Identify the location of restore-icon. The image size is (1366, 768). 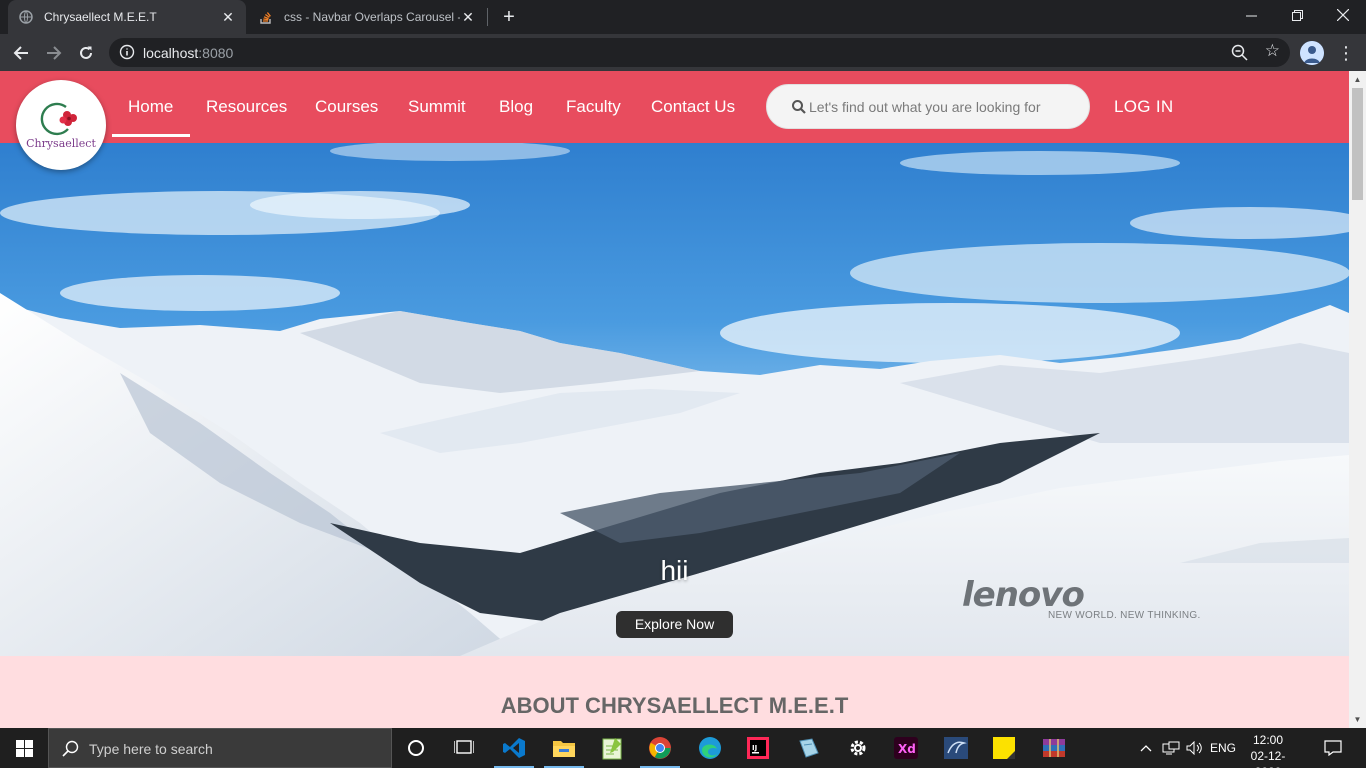
(1297, 15).